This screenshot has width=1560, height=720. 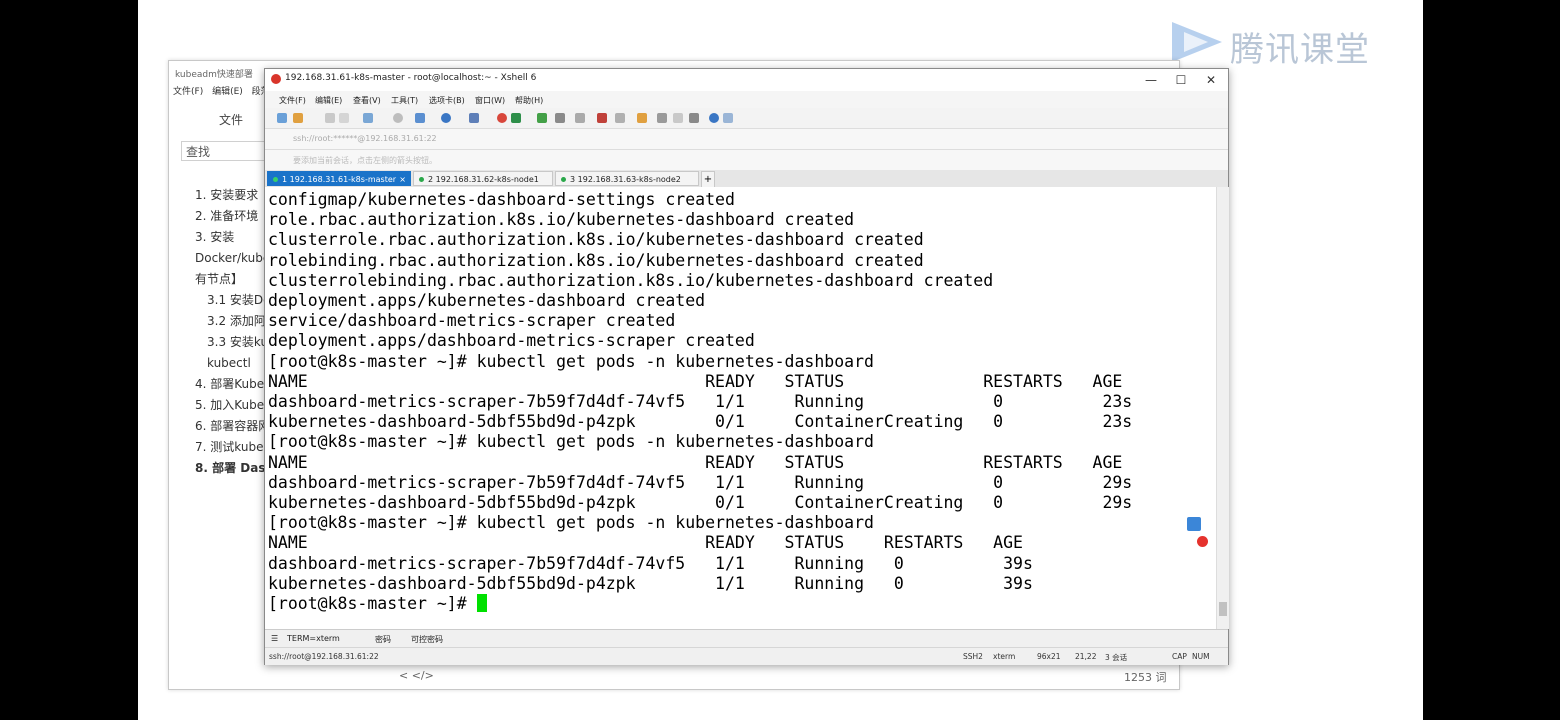 I want to click on paste-icon, so click(x=344, y=118).